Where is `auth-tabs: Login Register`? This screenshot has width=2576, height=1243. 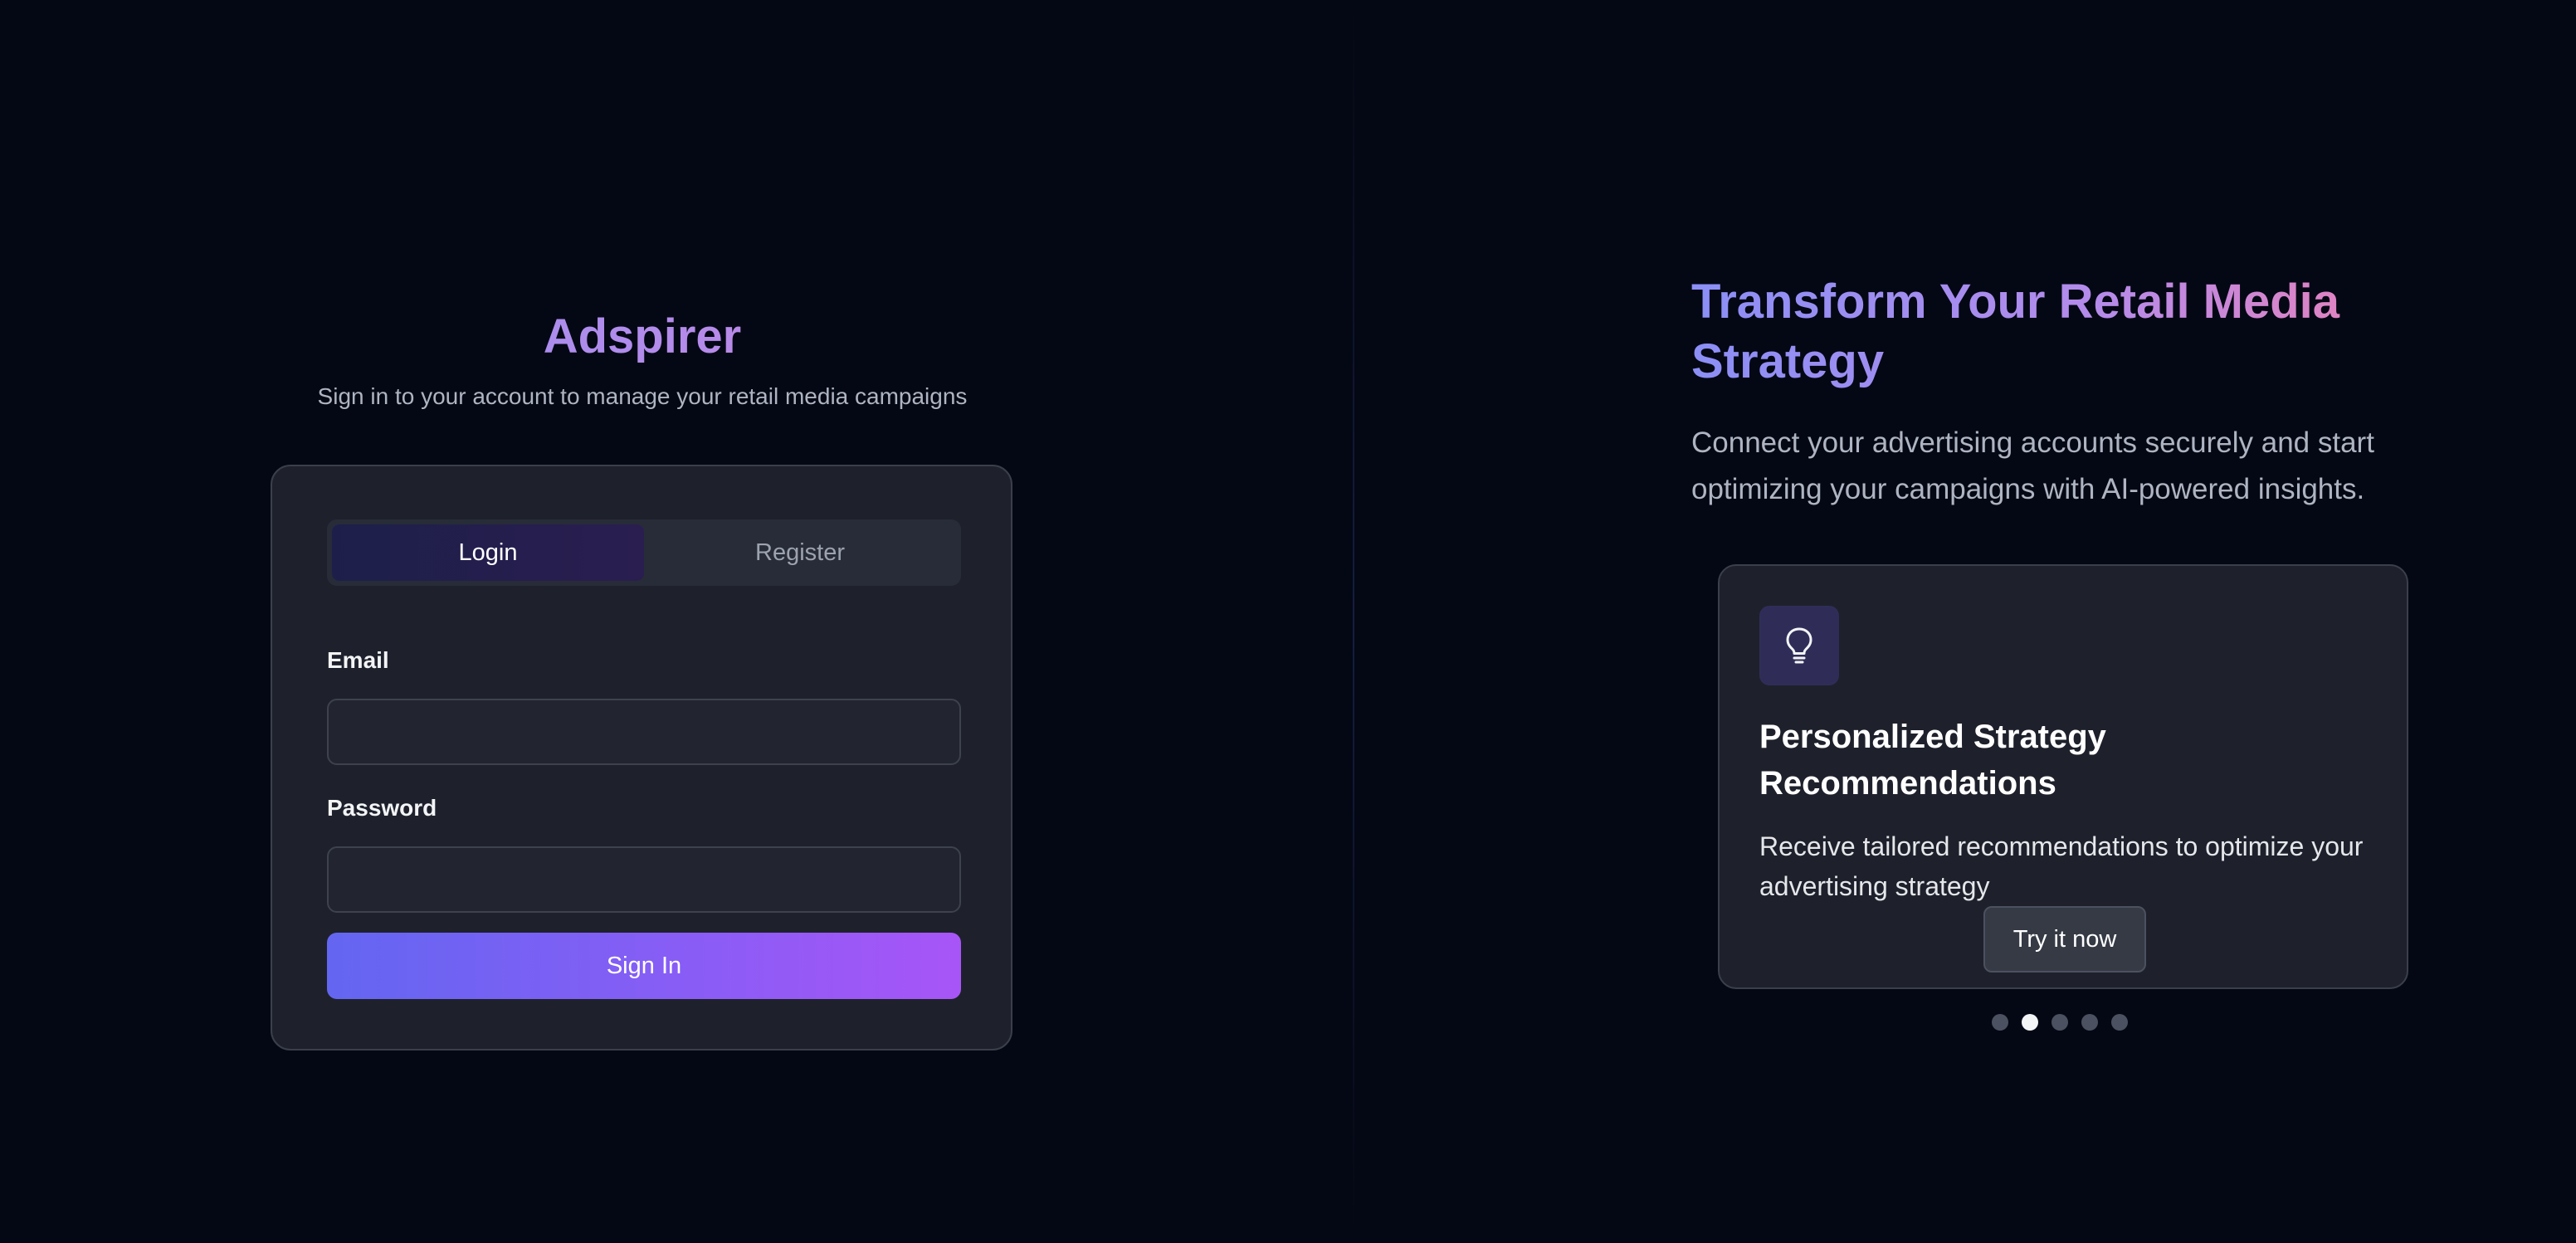 auth-tabs: Login Register is located at coordinates (644, 552).